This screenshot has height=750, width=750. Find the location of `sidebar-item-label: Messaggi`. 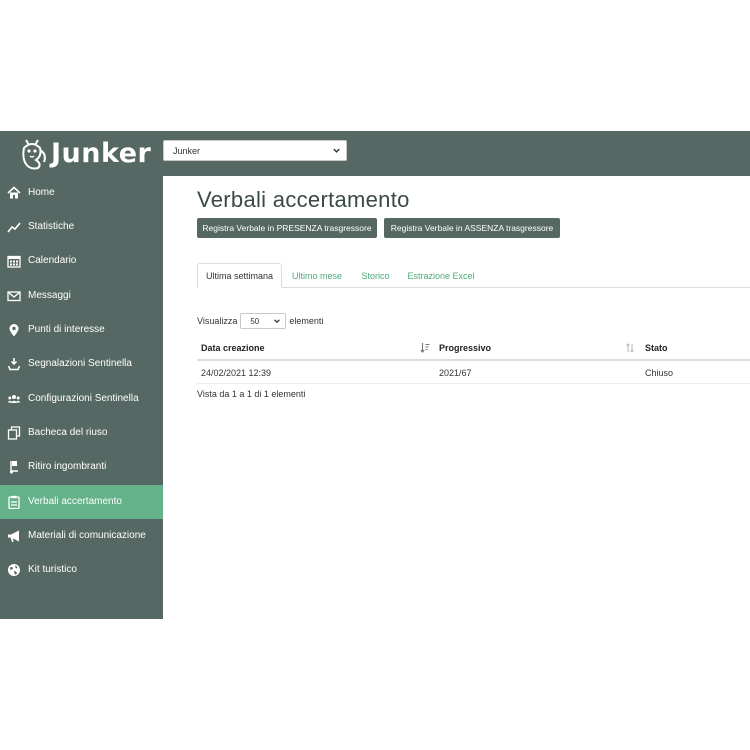

sidebar-item-label: Messaggi is located at coordinates (49, 295).